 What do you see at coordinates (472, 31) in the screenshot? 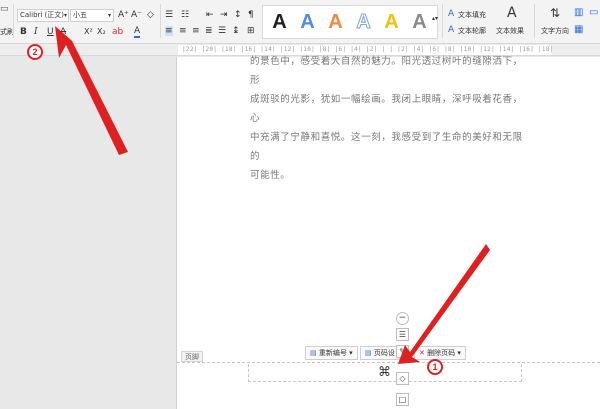
I see `text-outline-button: 文本轮廓` at bounding box center [472, 31].